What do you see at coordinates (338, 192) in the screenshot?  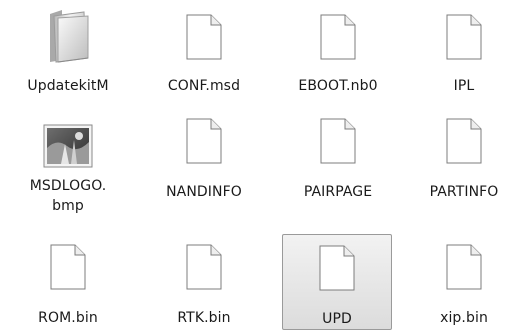 I see `file-name-label: PAIRPAGE` at bounding box center [338, 192].